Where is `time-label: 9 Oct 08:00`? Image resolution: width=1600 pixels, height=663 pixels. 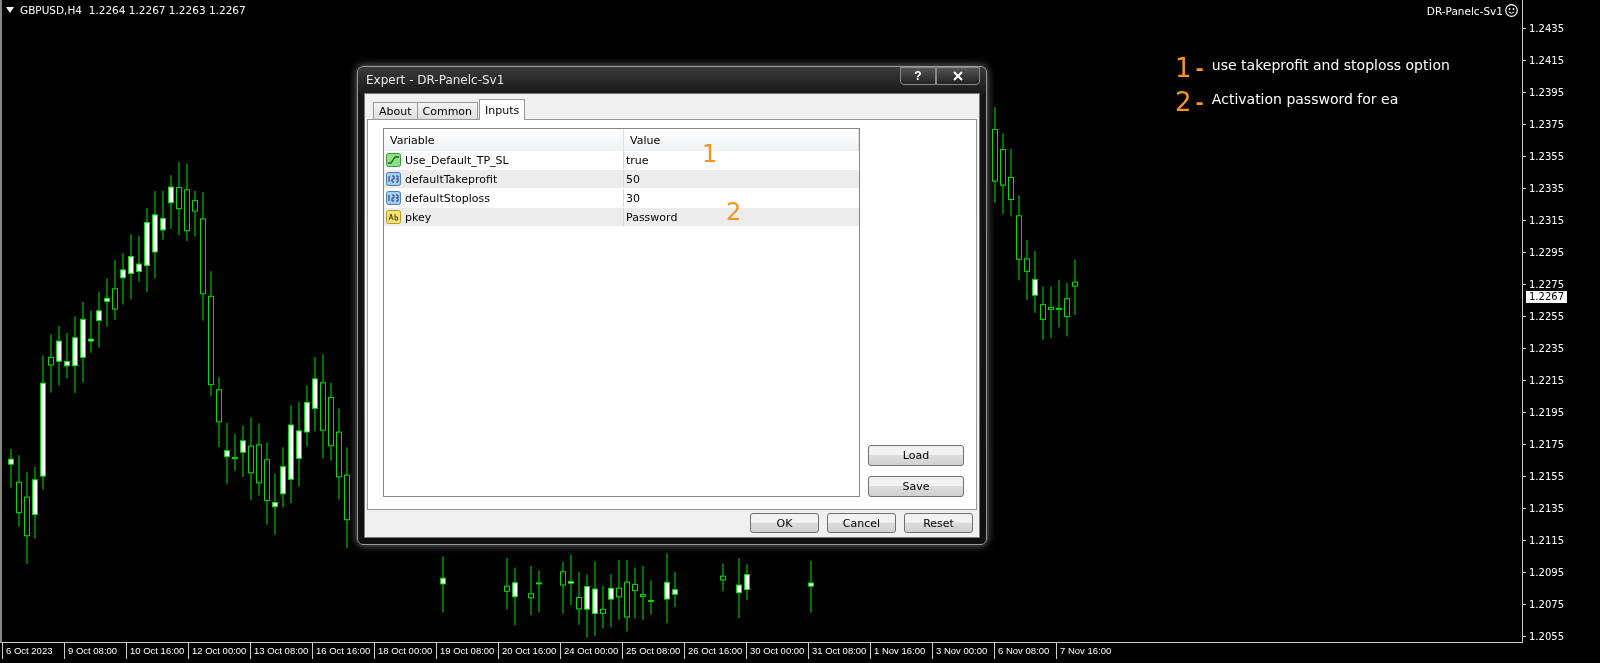 time-label: 9 Oct 08:00 is located at coordinates (91, 651).